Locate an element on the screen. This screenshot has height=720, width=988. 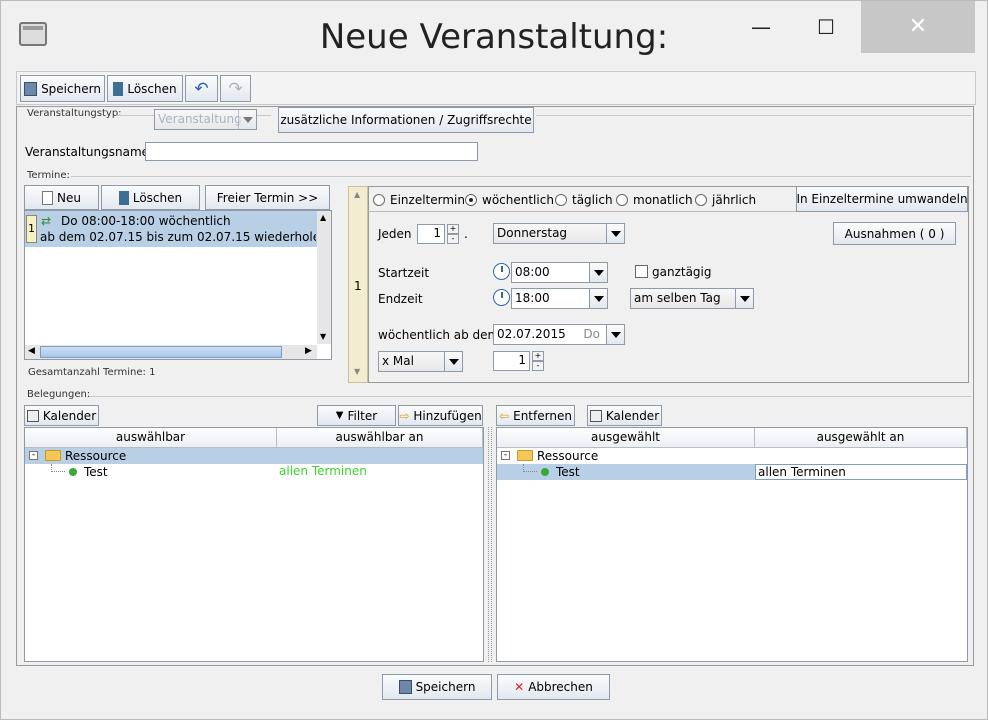
repeat-count-input: 1 is located at coordinates (511, 361).